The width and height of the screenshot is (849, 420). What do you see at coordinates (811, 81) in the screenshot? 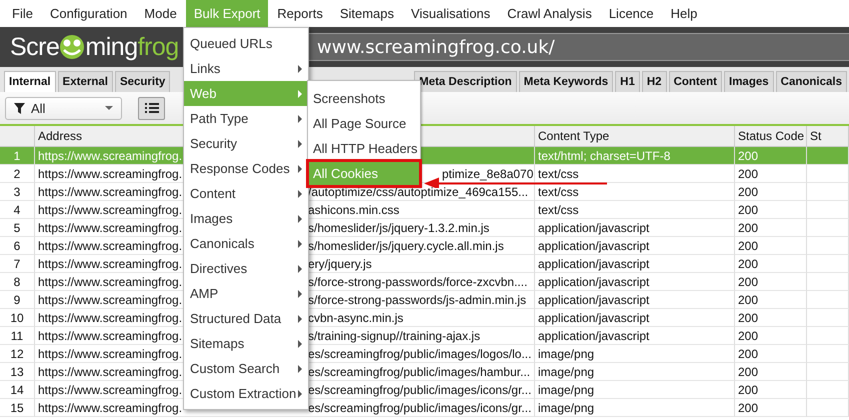
I see `tab: Canonicals` at bounding box center [811, 81].